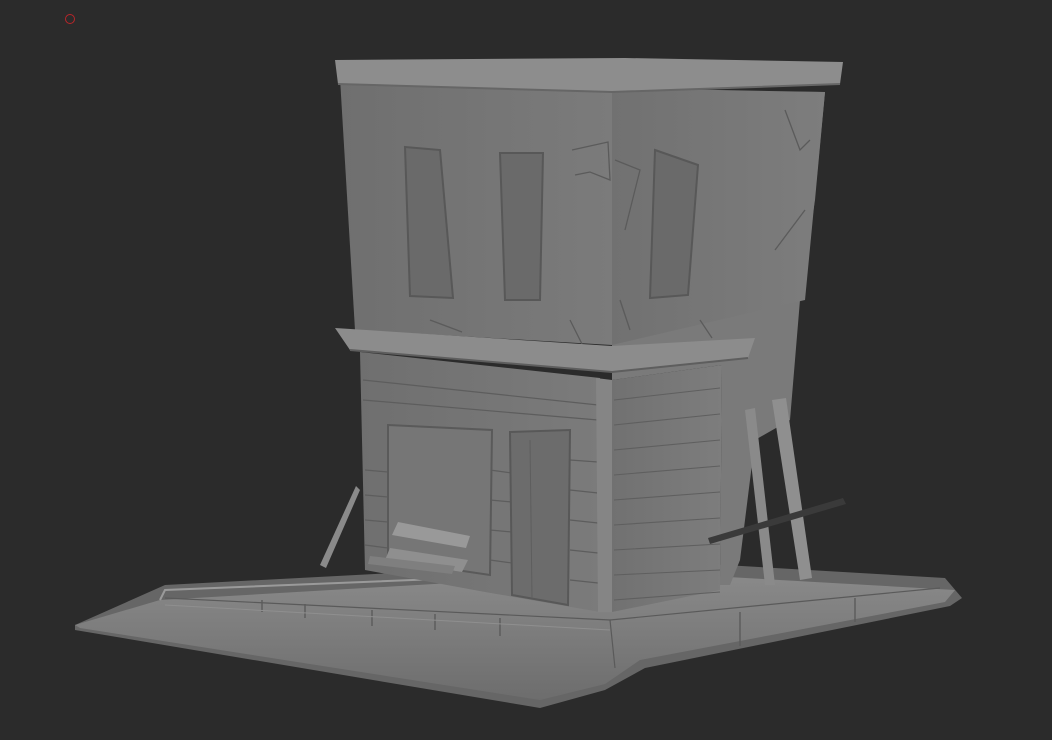  Describe the element at coordinates (667, 488) in the screenshot. I see `ground-floor-right-wall` at that location.